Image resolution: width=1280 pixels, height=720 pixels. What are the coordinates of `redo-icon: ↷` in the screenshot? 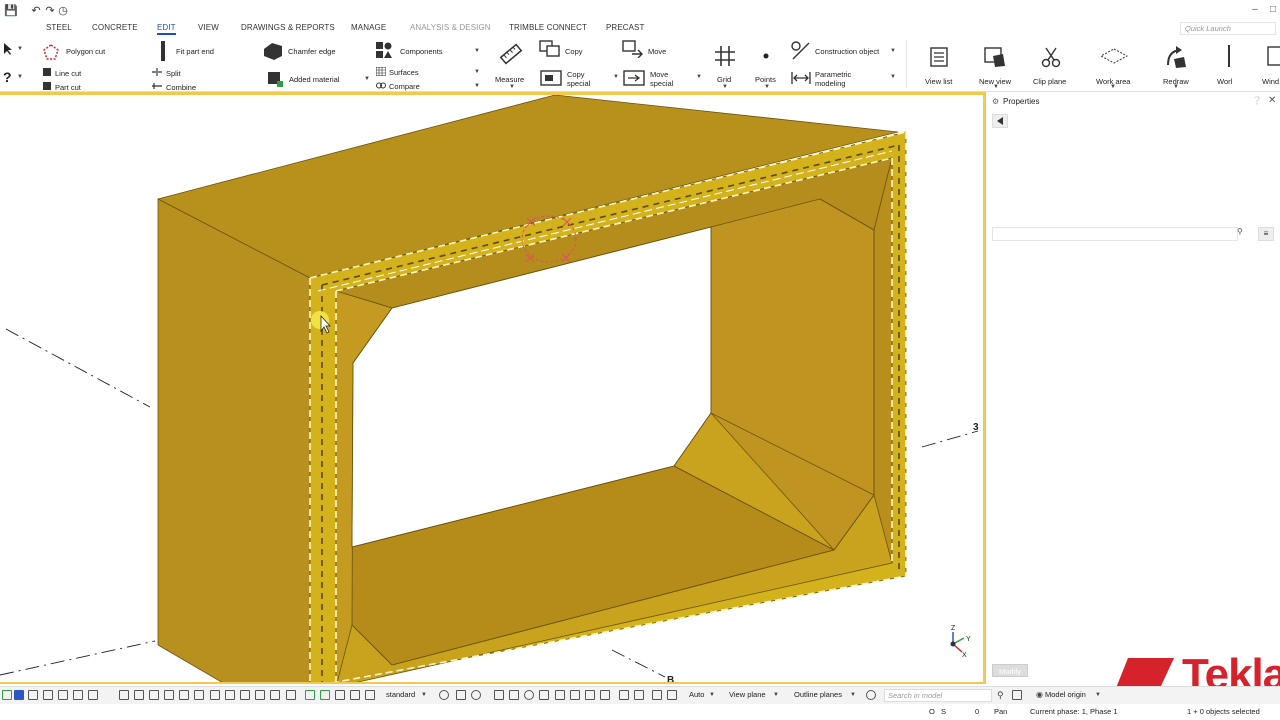 It's located at (50, 11).